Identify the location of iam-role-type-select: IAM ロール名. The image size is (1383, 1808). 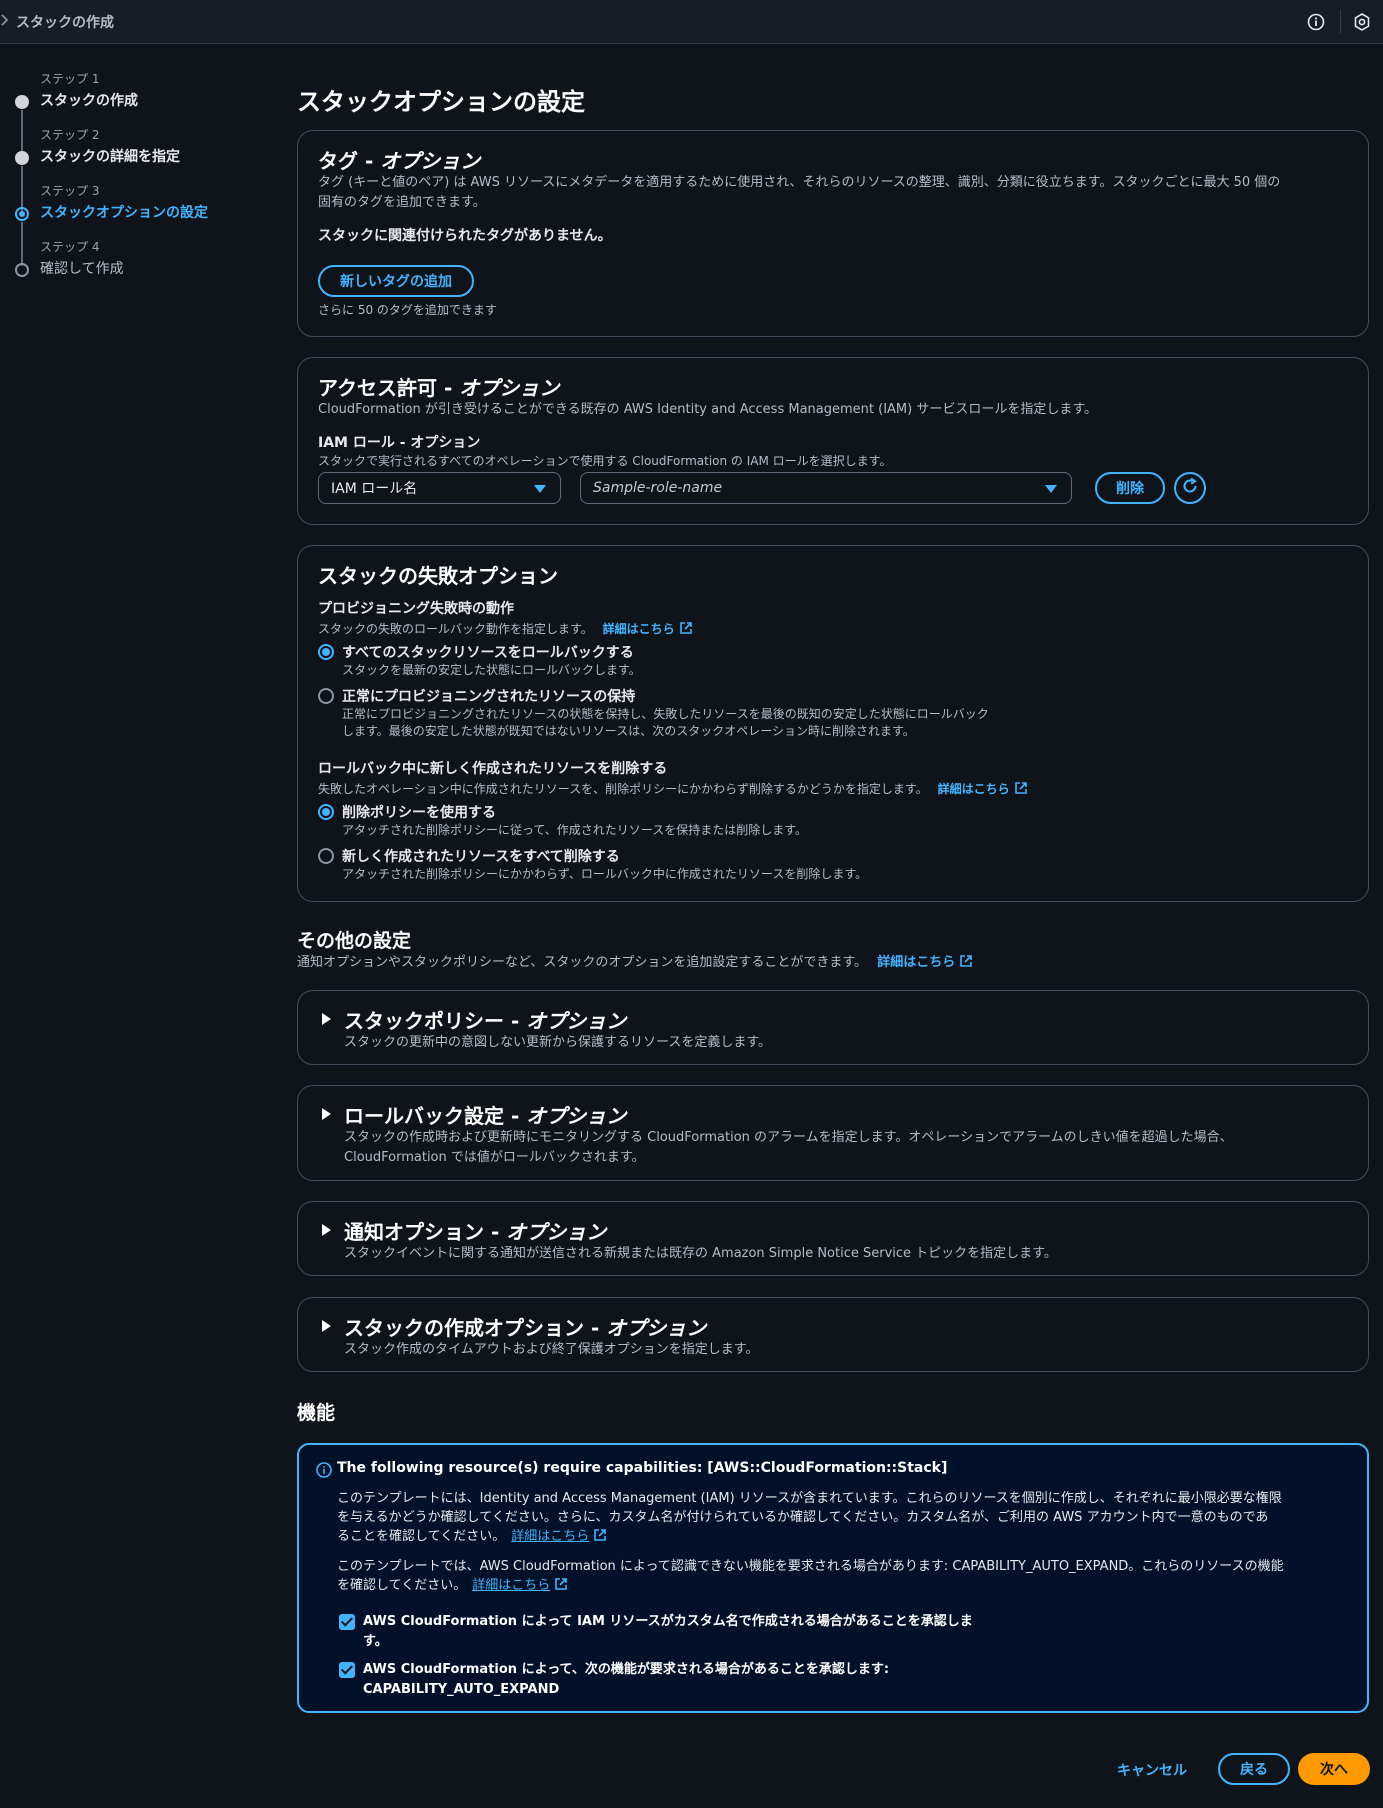
(439, 488).